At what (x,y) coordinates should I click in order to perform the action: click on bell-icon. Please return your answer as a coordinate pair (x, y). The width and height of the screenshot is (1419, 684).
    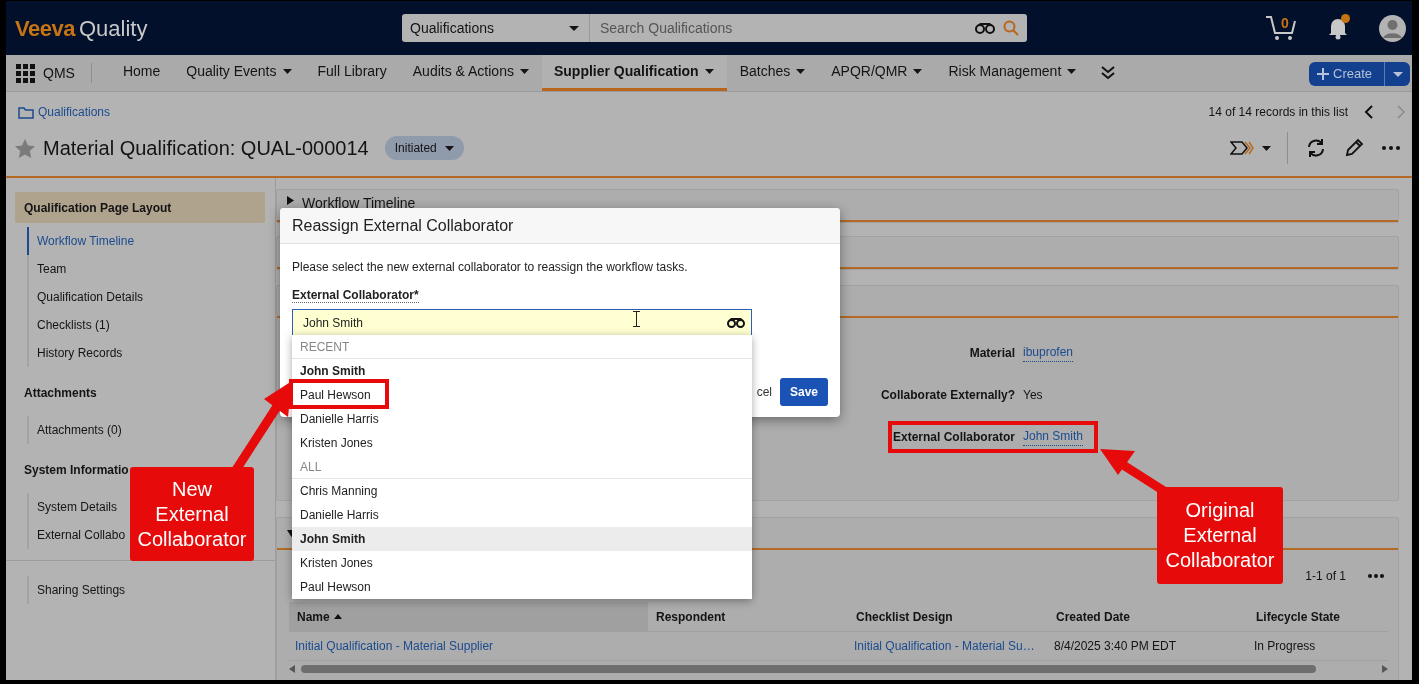
    Looking at the image, I should click on (1338, 28).